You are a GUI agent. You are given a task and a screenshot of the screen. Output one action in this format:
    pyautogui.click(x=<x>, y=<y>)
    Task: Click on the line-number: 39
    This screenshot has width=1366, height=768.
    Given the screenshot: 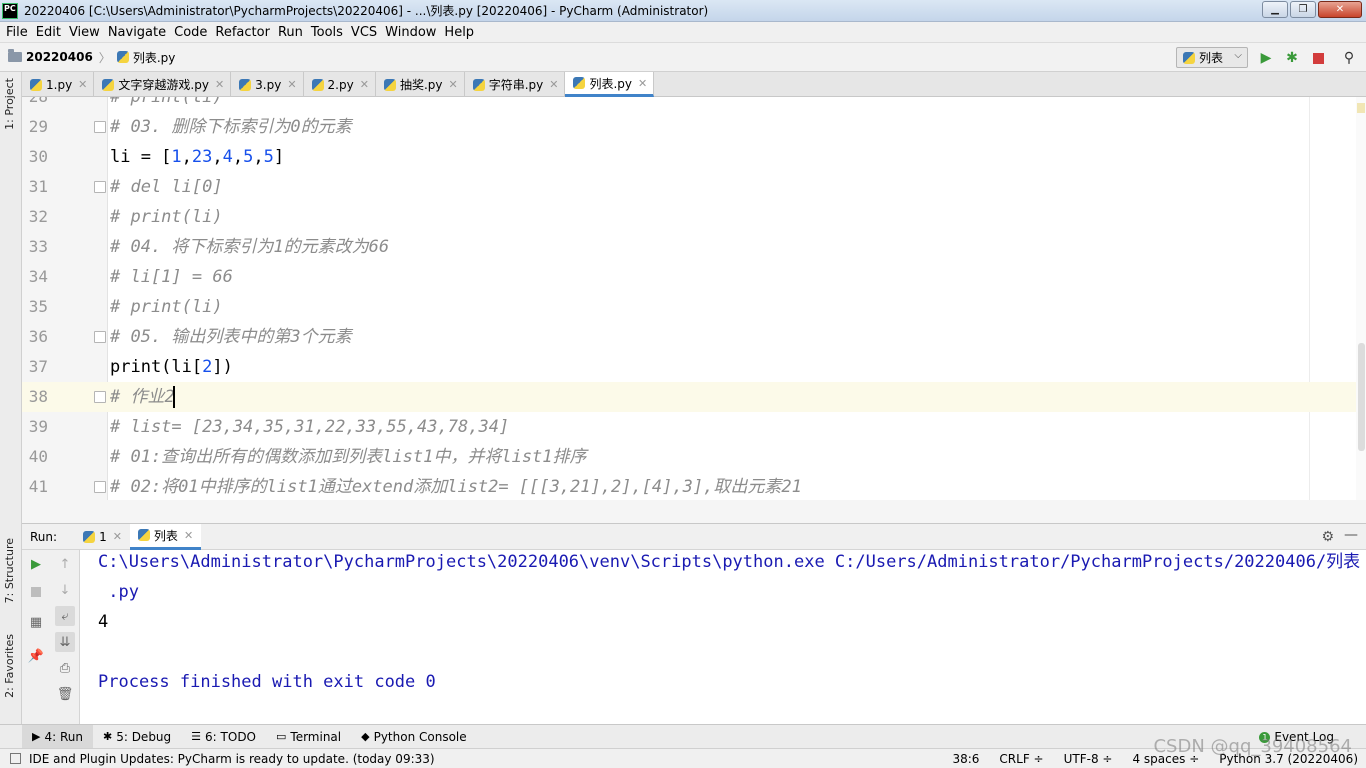 What is the action you would take?
    pyautogui.click(x=38, y=426)
    